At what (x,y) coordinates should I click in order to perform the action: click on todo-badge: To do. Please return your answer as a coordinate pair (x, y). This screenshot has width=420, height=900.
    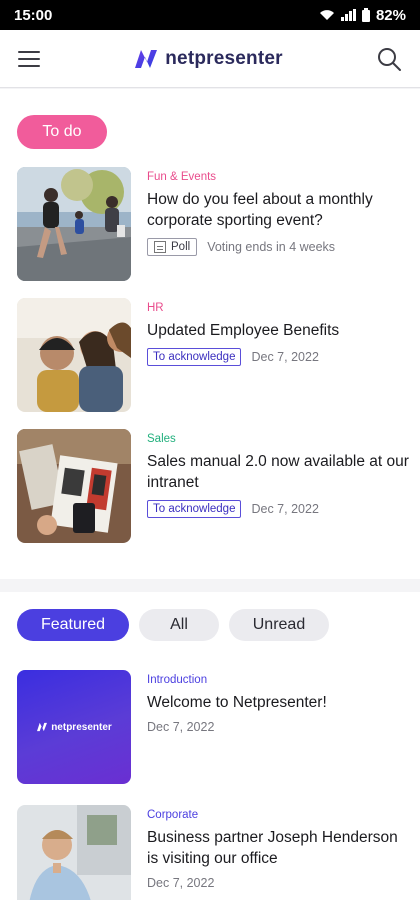
    Looking at the image, I should click on (62, 132).